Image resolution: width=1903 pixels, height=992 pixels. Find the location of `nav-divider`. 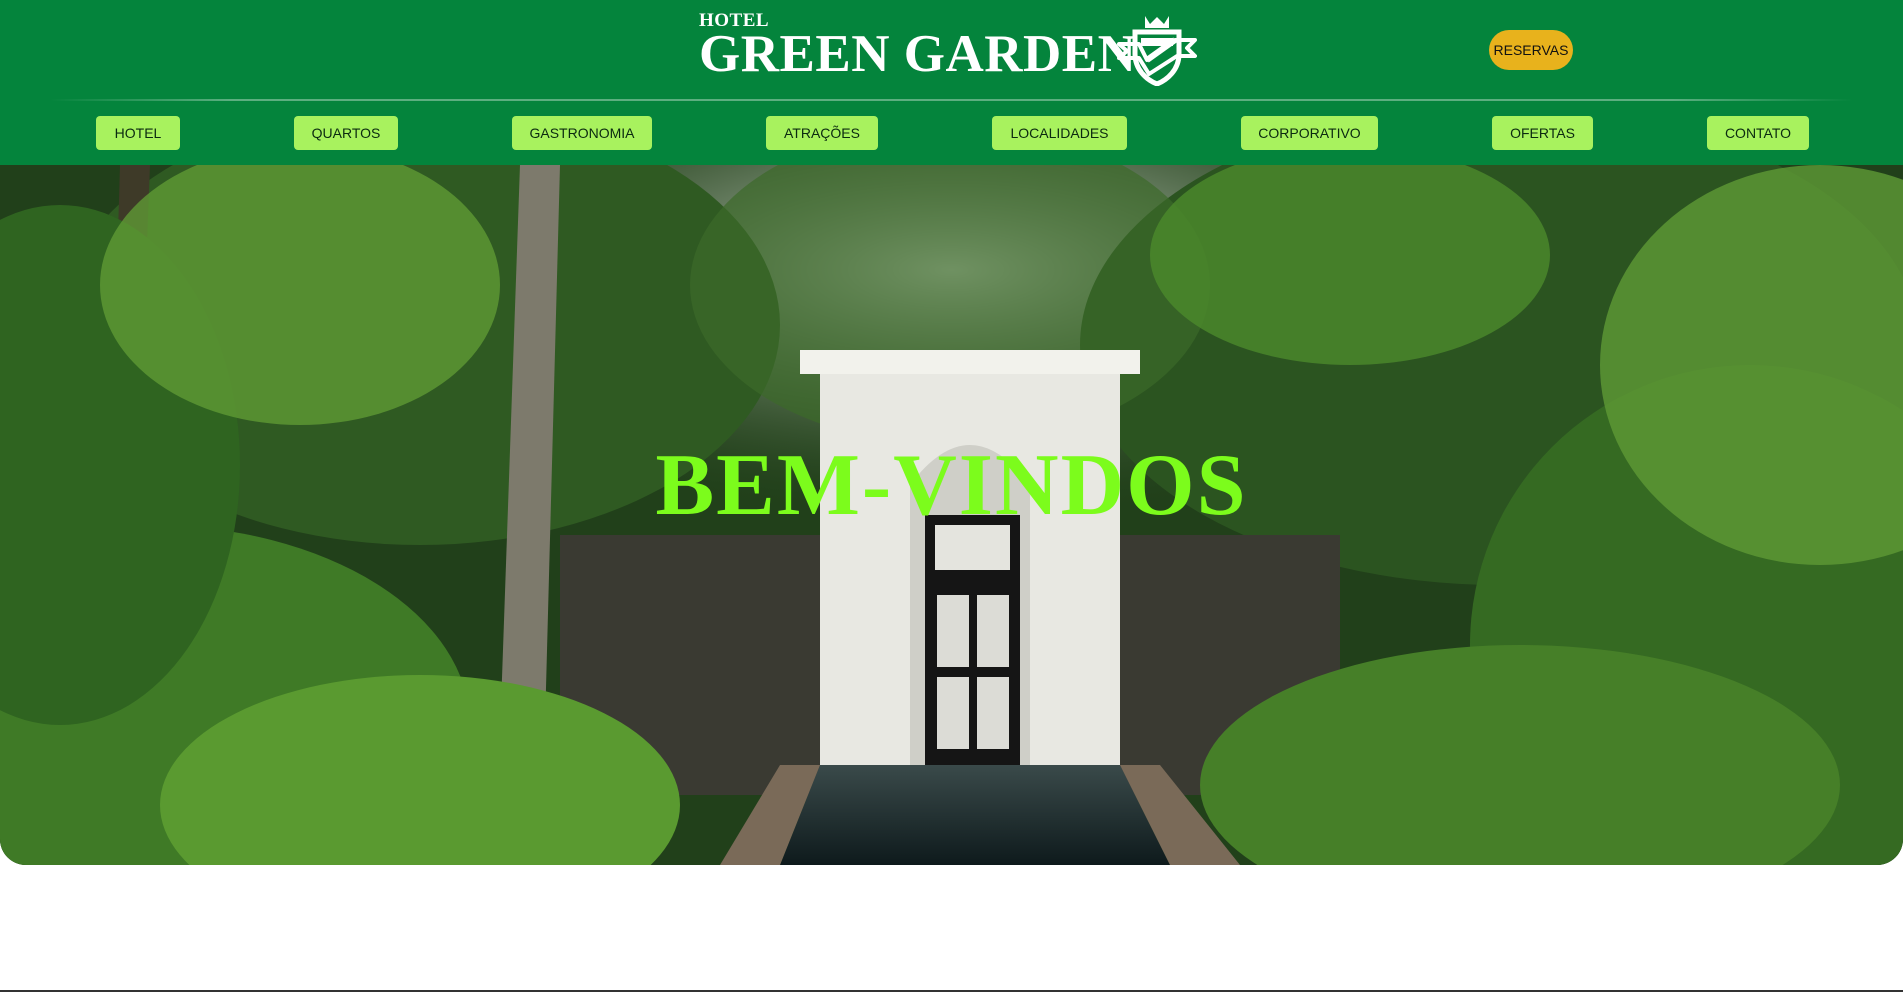

nav-divider is located at coordinates (951, 100).